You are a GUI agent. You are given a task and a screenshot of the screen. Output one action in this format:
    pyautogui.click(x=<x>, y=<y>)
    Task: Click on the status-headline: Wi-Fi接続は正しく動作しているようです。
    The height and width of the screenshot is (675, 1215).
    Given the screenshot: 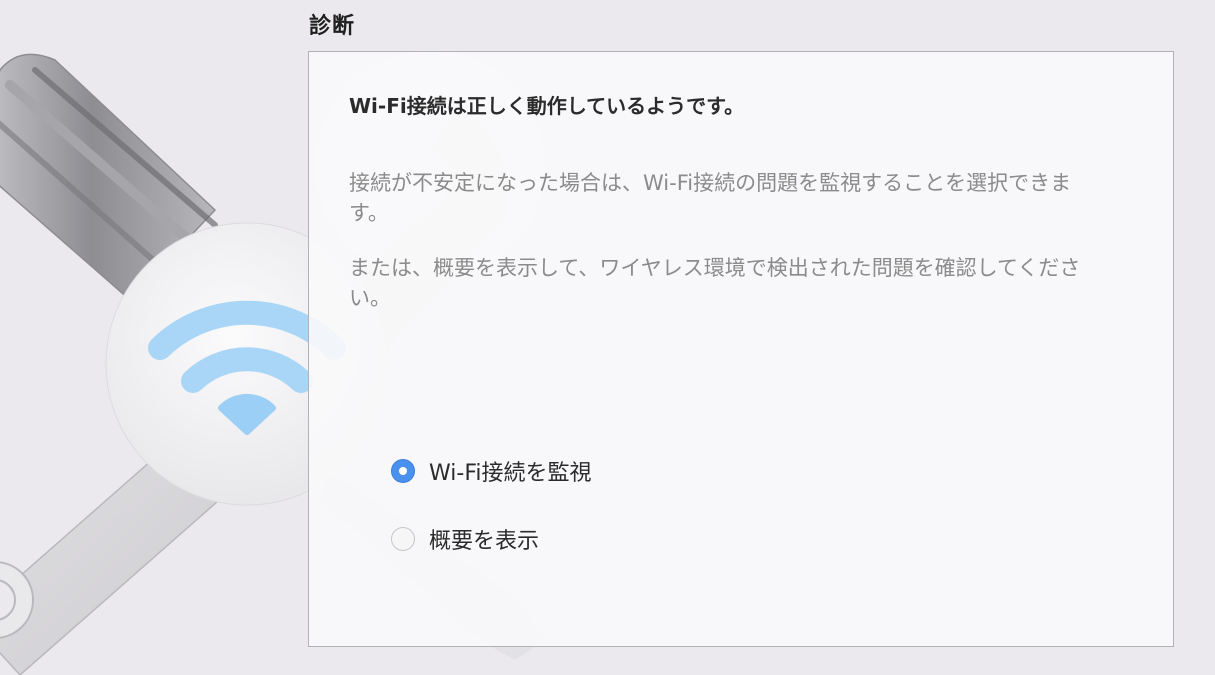 What is the action you would take?
    pyautogui.click(x=547, y=106)
    